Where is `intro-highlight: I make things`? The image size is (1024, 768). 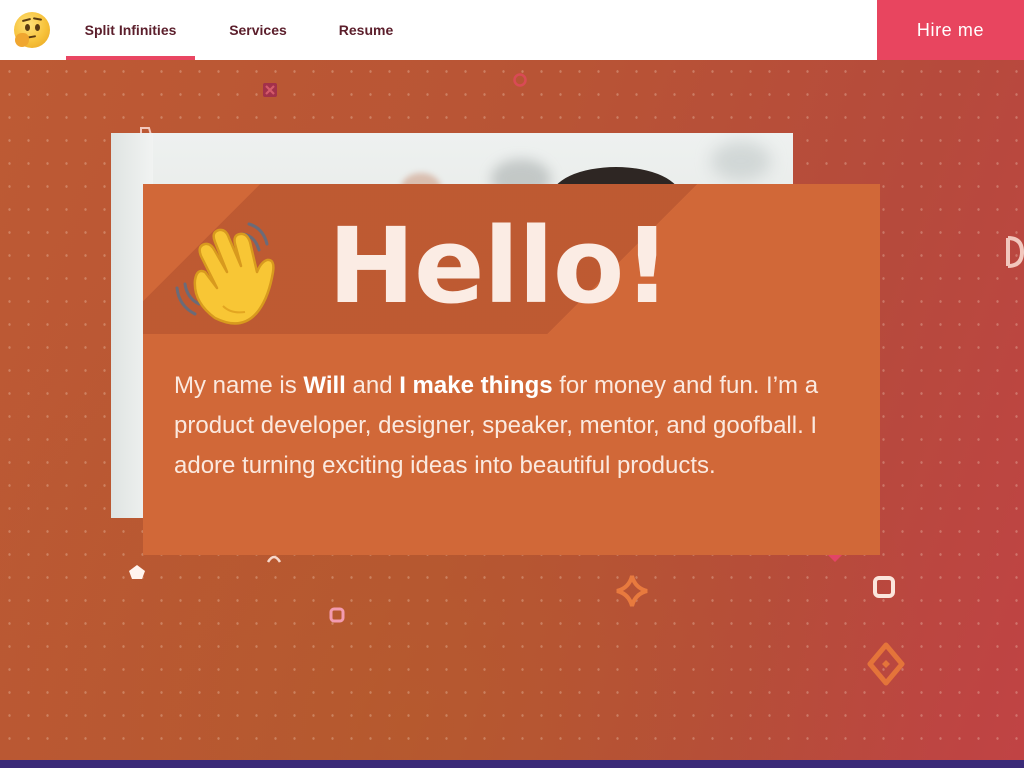
intro-highlight: I make things is located at coordinates (476, 385).